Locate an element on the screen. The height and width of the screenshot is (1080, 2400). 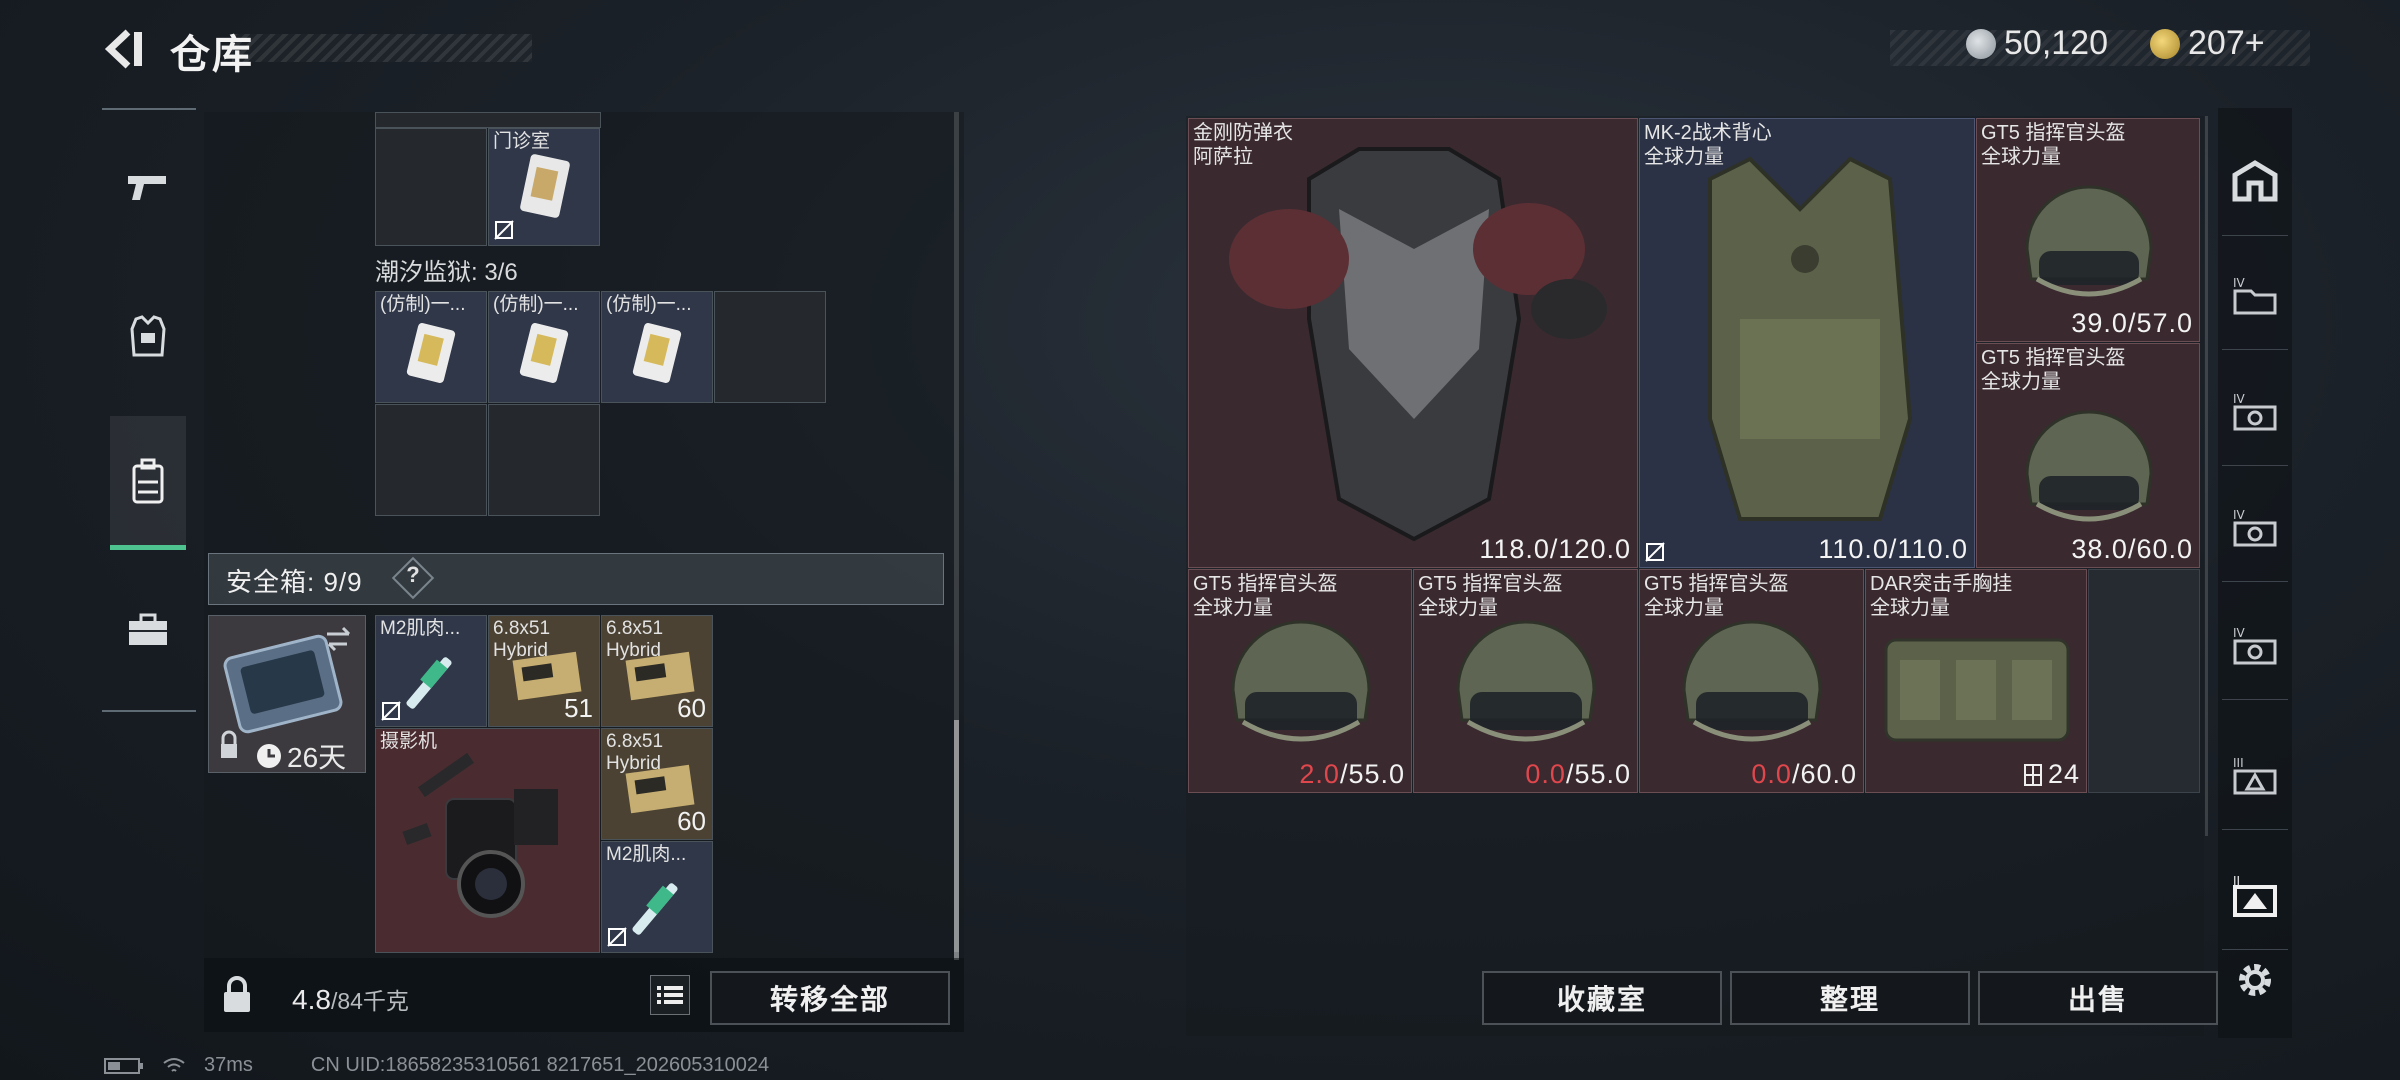
item-tactical-vest: MK-2战术背心 全球力量 110.0/110.0 is located at coordinates (1807, 343).